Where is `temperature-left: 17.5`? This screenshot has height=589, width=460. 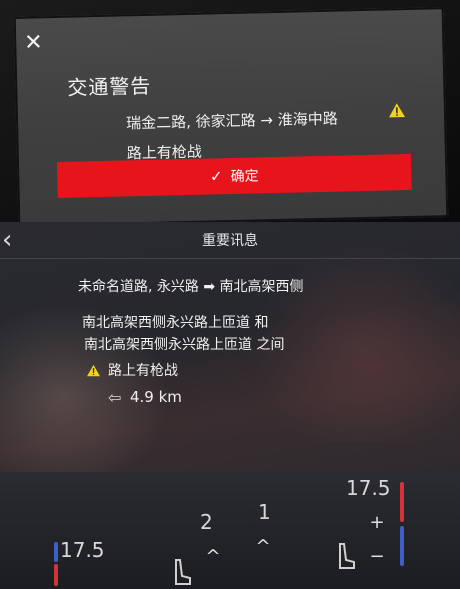
temperature-left: 17.5 is located at coordinates (82, 550).